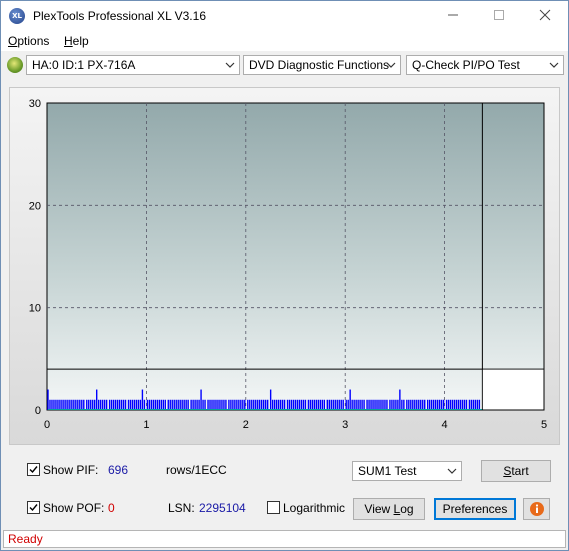 The height and width of the screenshot is (551, 569). I want to click on menu-bar: Options Help, so click(284, 41).